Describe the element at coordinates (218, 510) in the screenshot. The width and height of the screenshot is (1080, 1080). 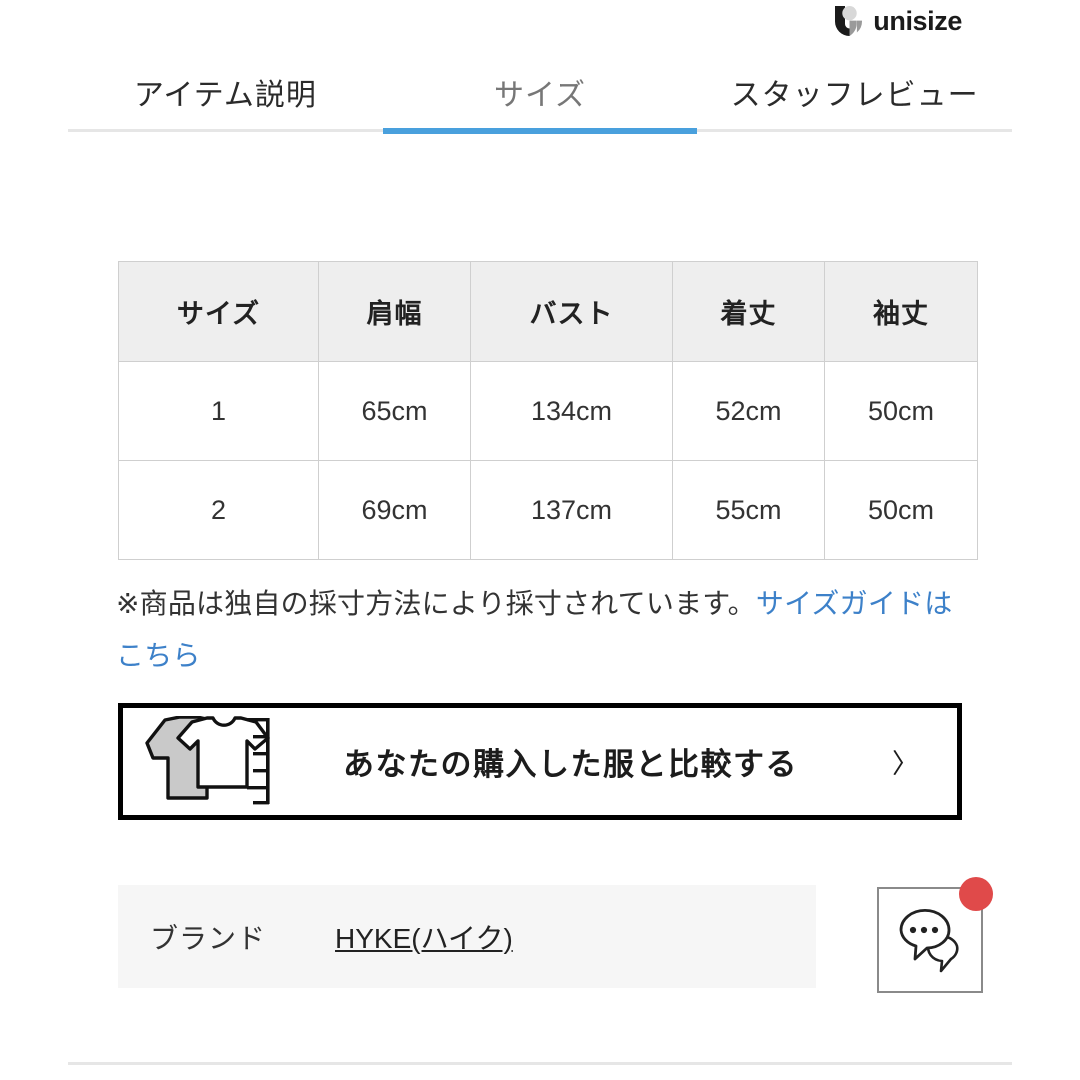
I see `table-cell: 2` at that location.